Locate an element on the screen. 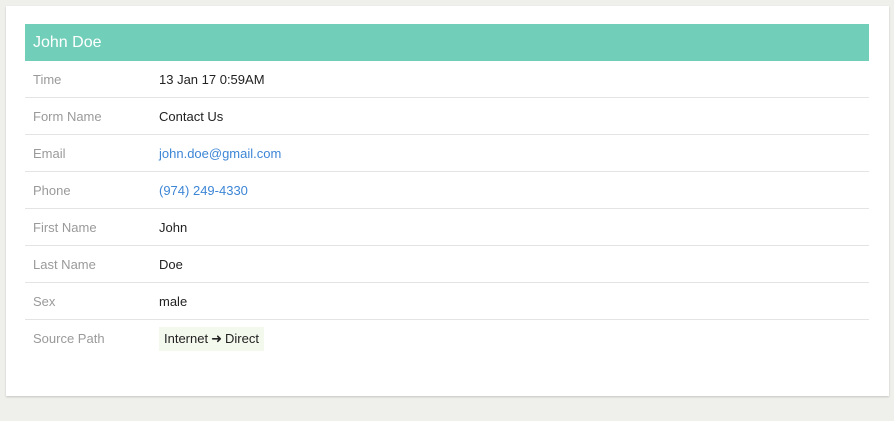 Image resolution: width=894 pixels, height=421 pixels. field-value-time: 13 Jan 17 0:59AM is located at coordinates (212, 79).